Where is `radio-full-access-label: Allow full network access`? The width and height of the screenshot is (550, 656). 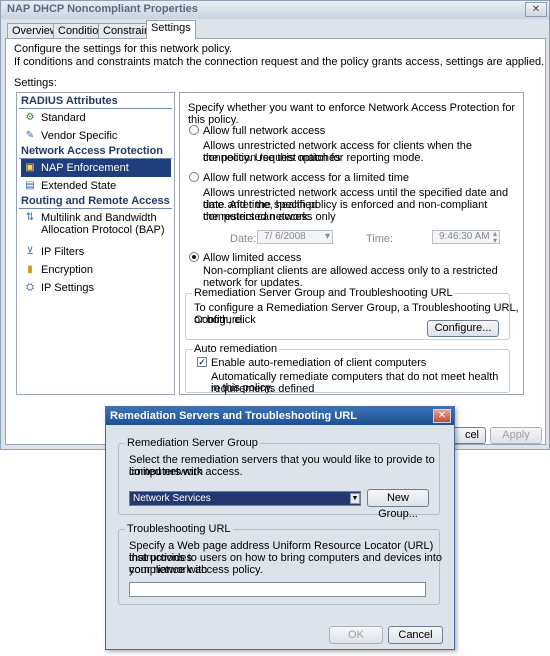 radio-full-access-label: Allow full network access is located at coordinates (264, 131).